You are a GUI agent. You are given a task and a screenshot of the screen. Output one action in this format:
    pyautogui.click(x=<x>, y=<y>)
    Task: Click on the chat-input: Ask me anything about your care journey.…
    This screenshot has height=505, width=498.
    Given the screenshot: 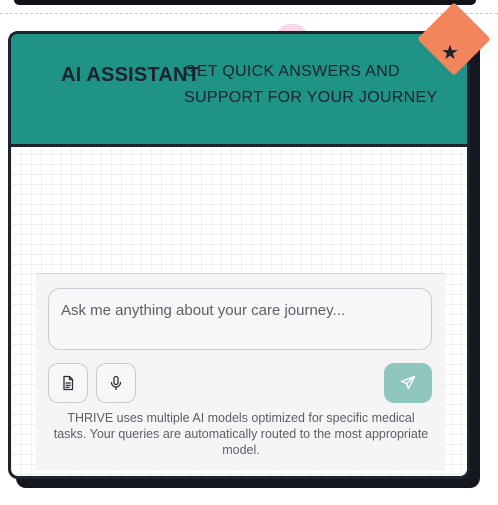 What is the action you would take?
    pyautogui.click(x=240, y=319)
    